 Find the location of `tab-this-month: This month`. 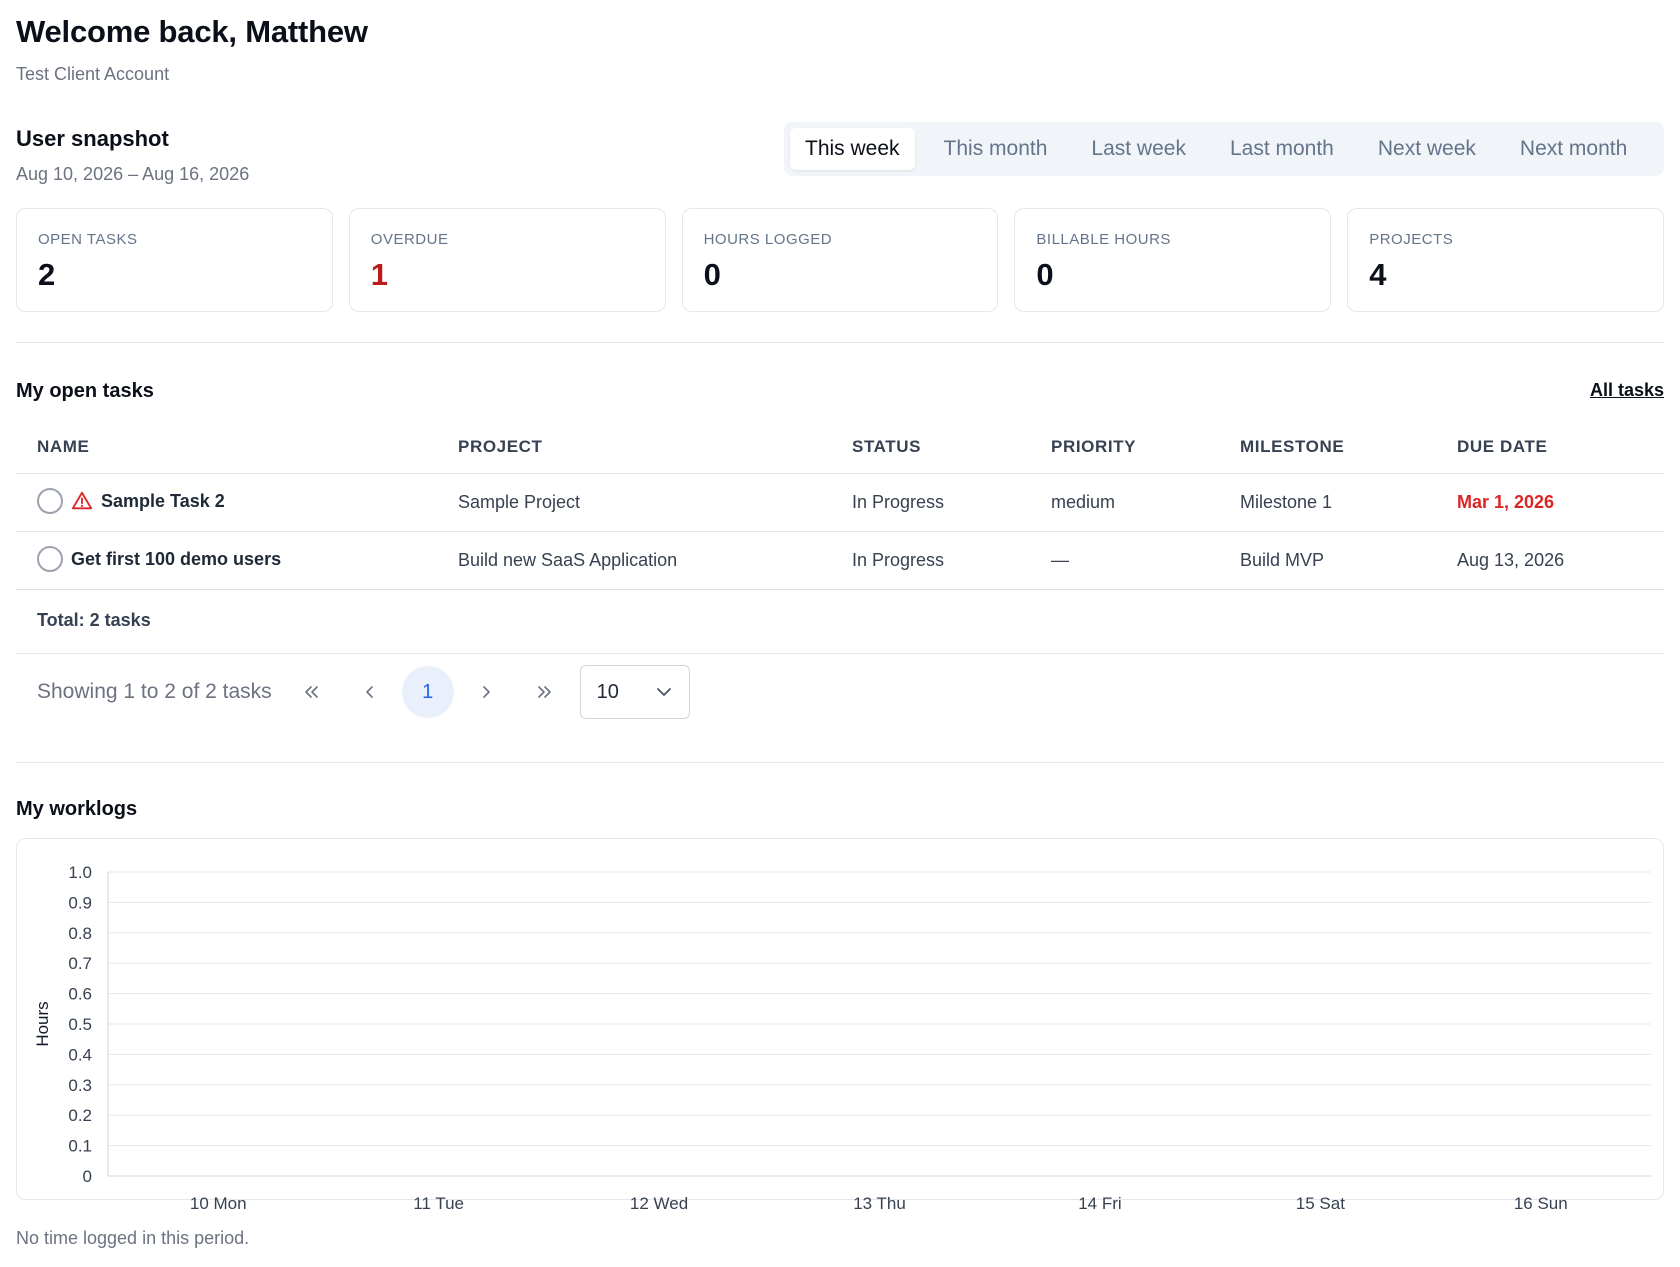

tab-this-month: This month is located at coordinates (996, 149).